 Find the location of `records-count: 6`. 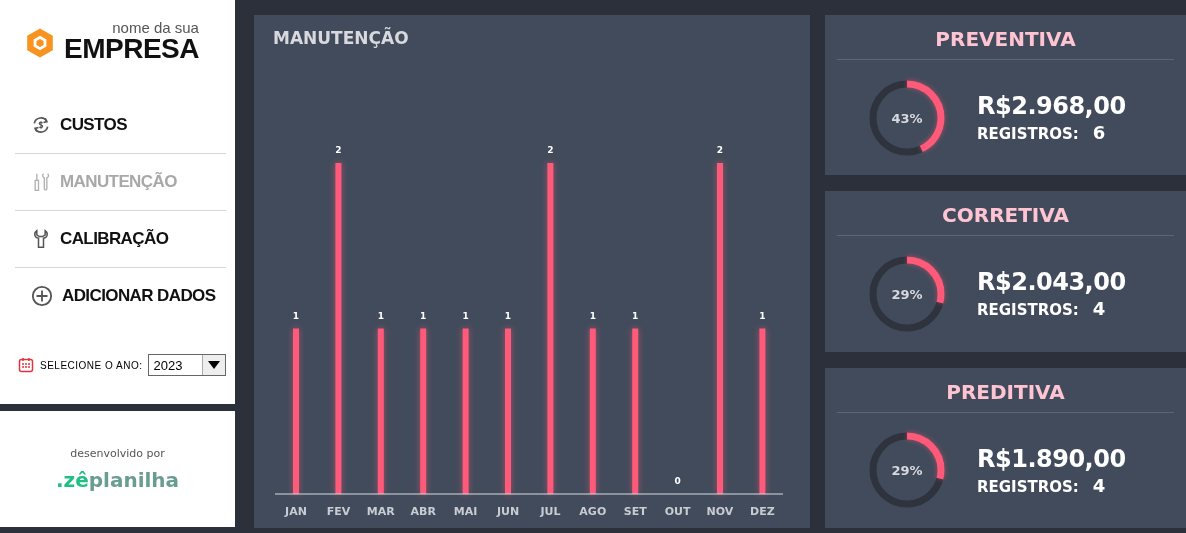

records-count: 6 is located at coordinates (1099, 133).